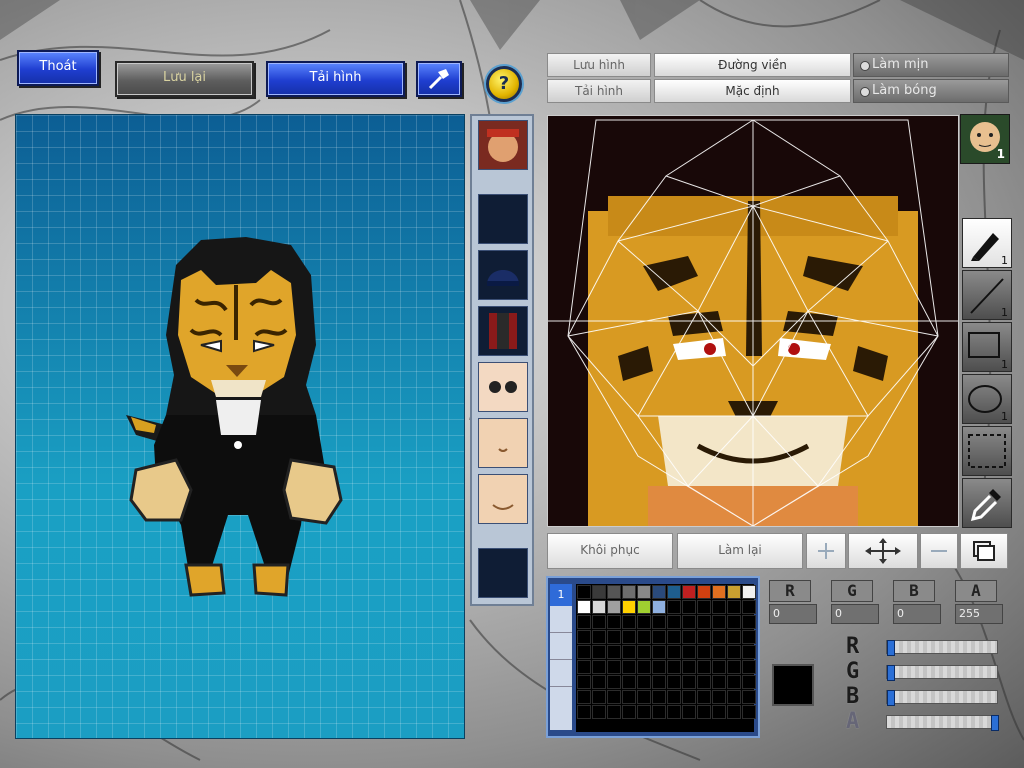 The height and width of the screenshot is (768, 1024). What do you see at coordinates (987, 347) in the screenshot?
I see `rectangle-tool: 1` at bounding box center [987, 347].